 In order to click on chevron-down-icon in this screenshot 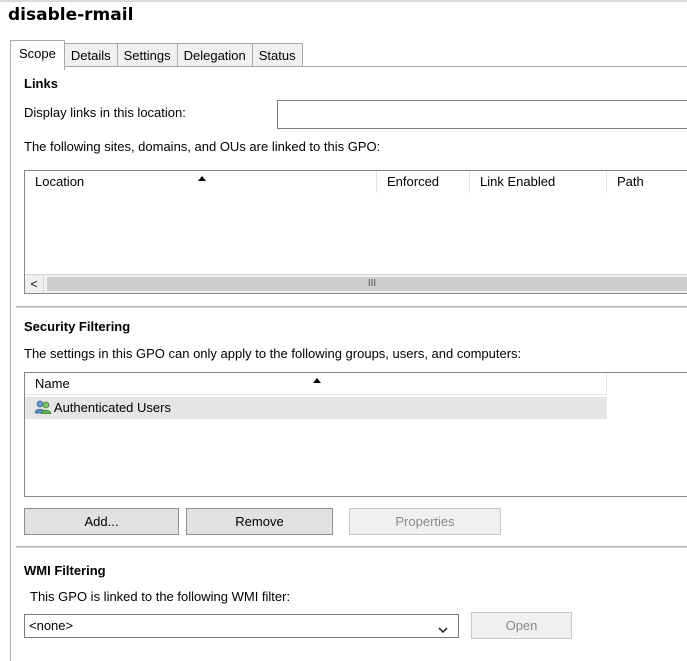, I will do `click(443, 629)`.